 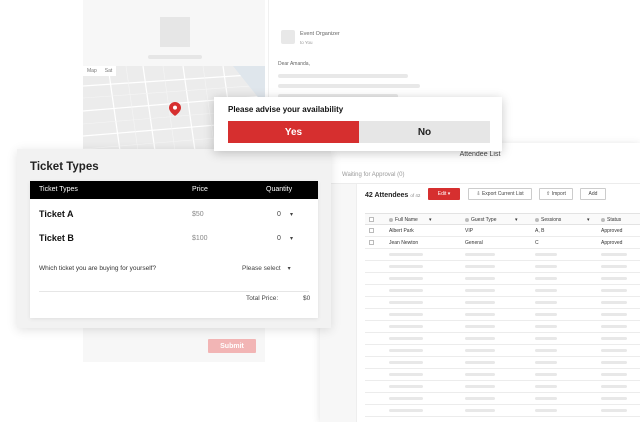 I want to click on map-tab: Map, so click(x=92, y=71).